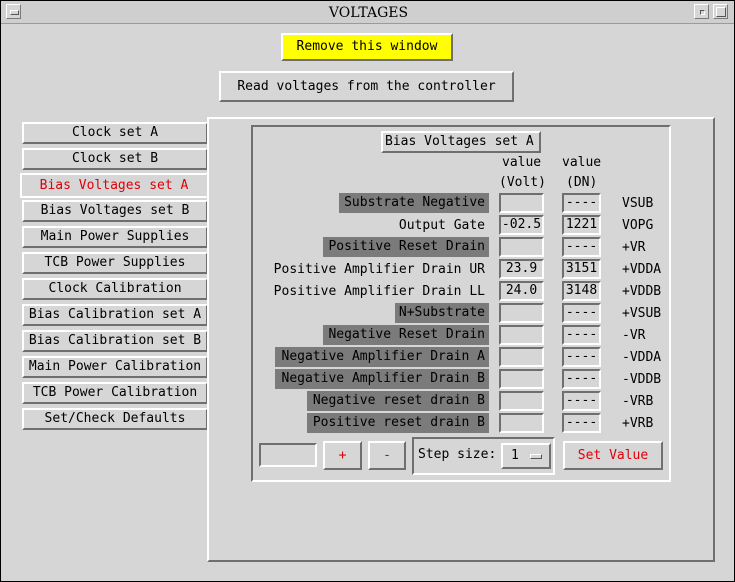  Describe the element at coordinates (638, 423) in the screenshot. I see `signal-vrb-pos: +VRB` at that location.